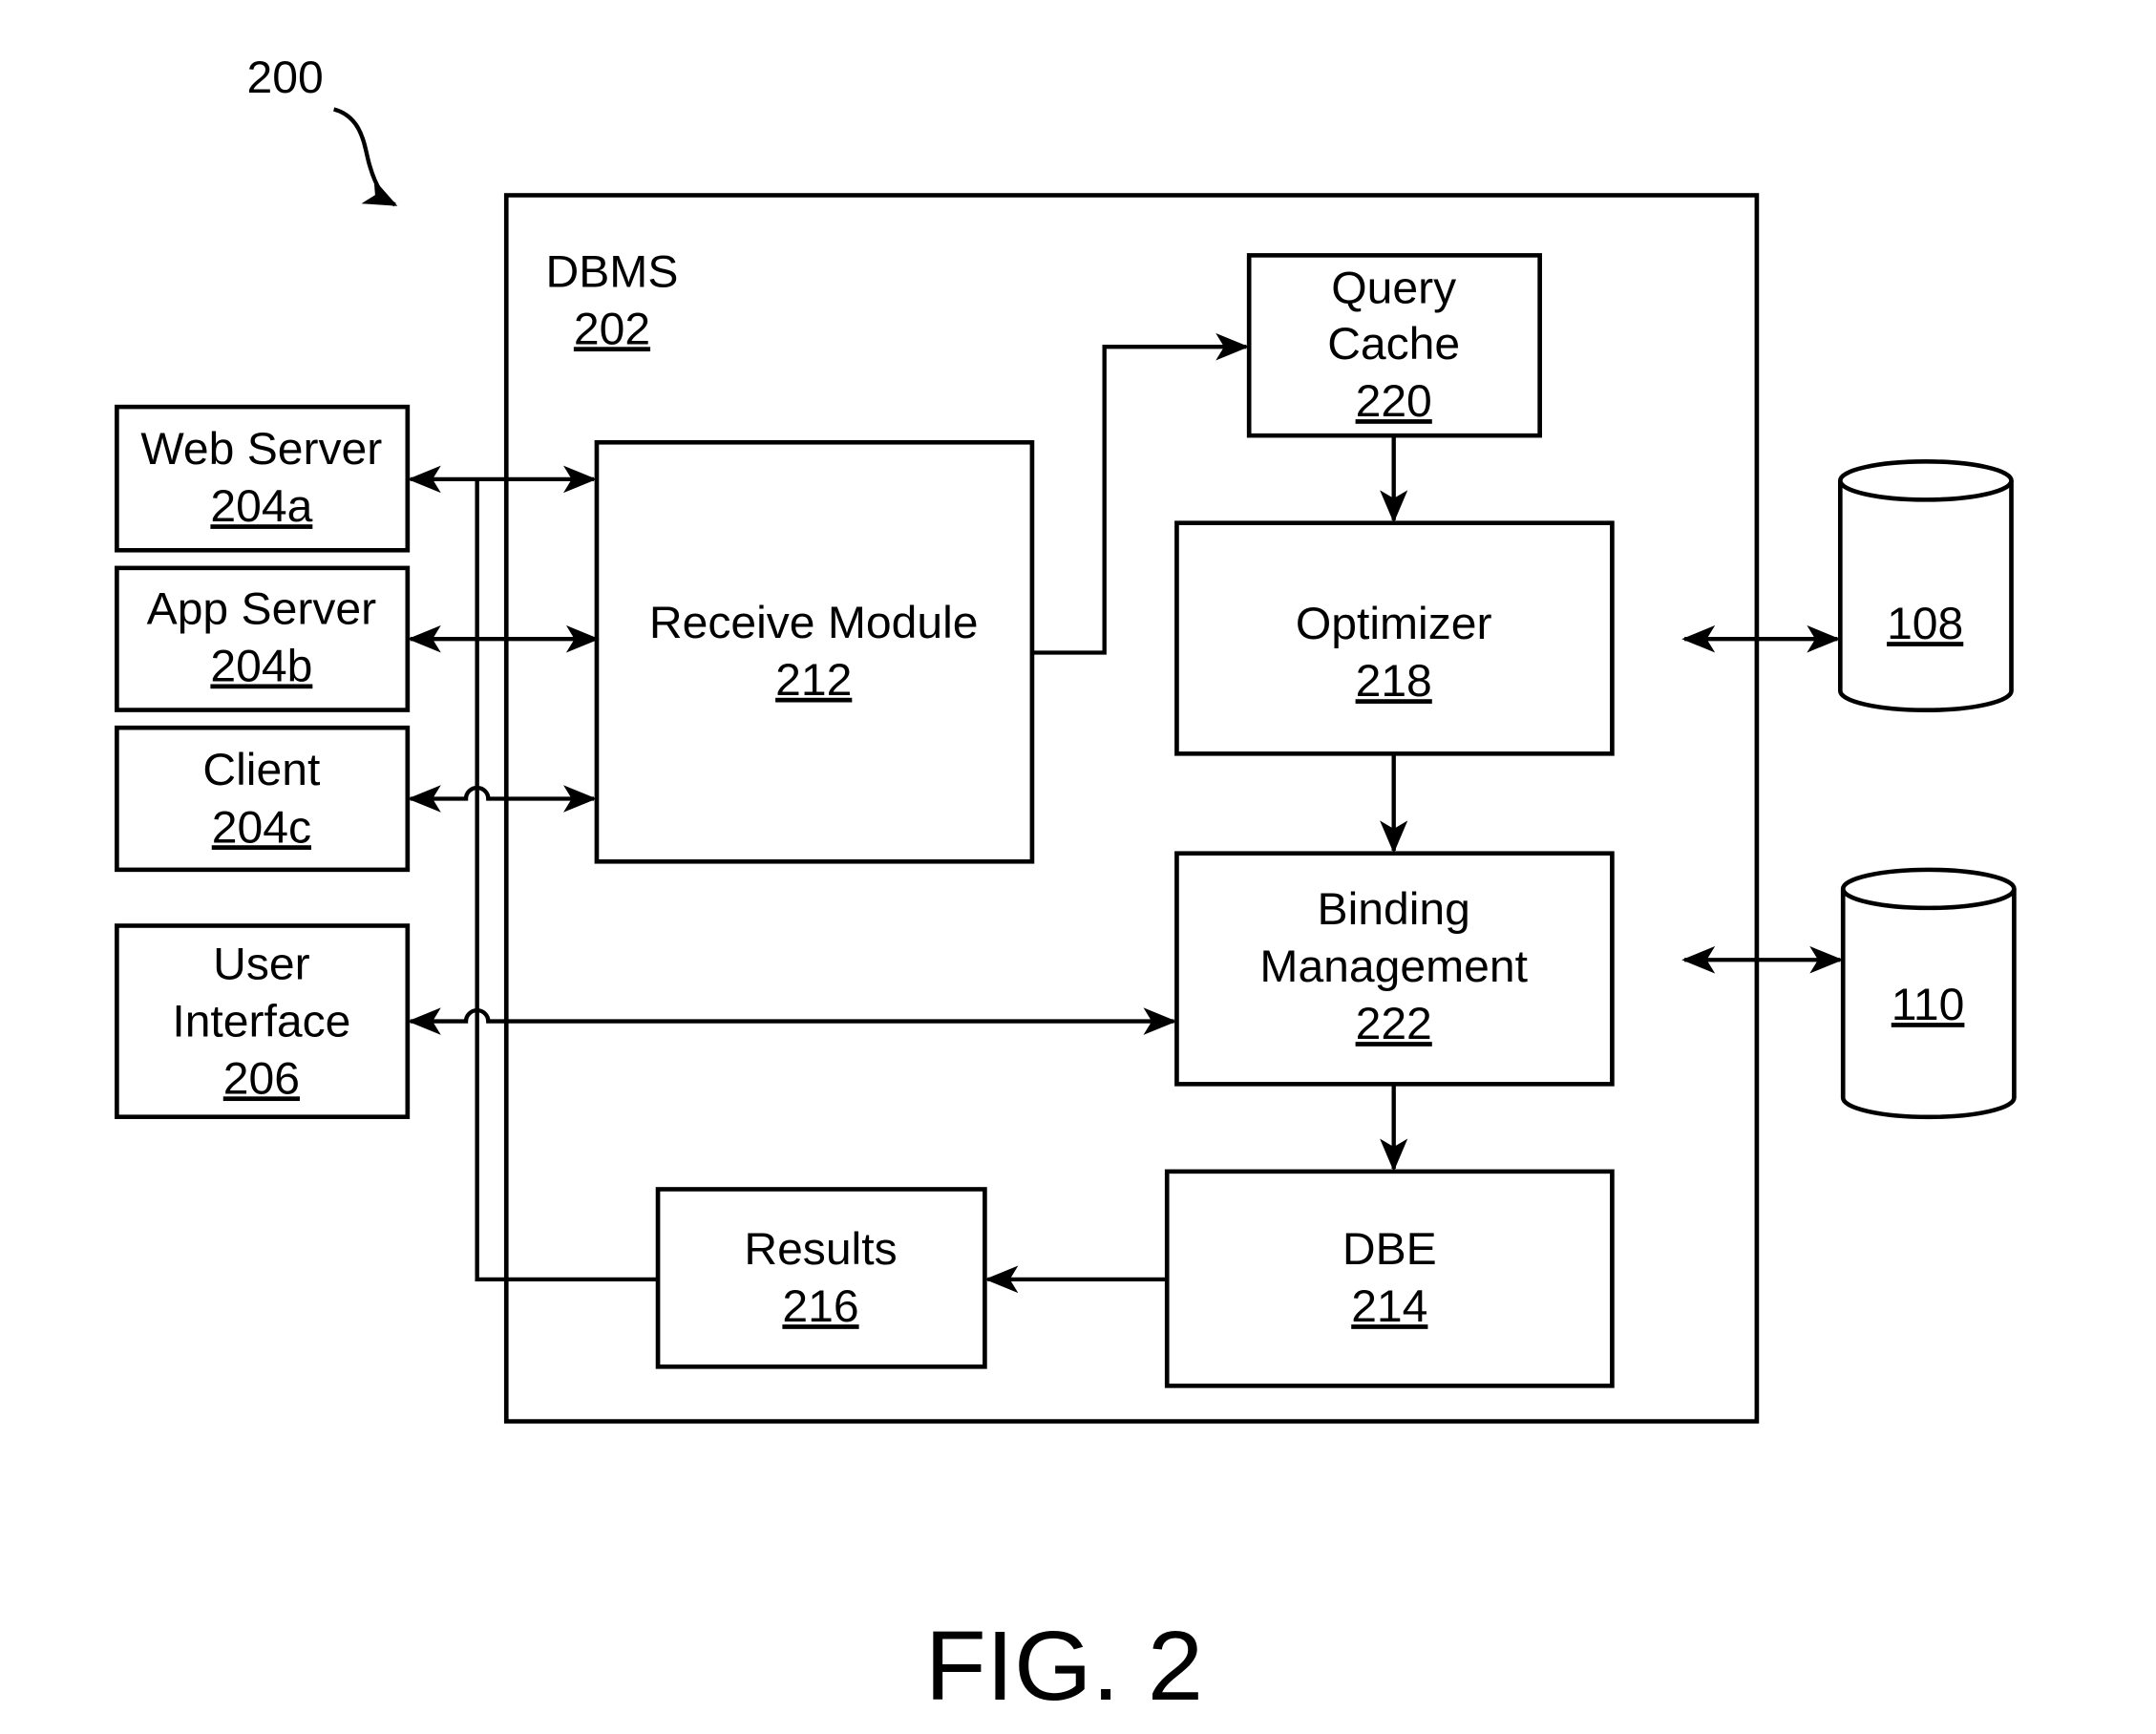 The height and width of the screenshot is (1734, 2156). Describe the element at coordinates (1394, 1025) in the screenshot. I see `binding-management-number: 222` at that location.